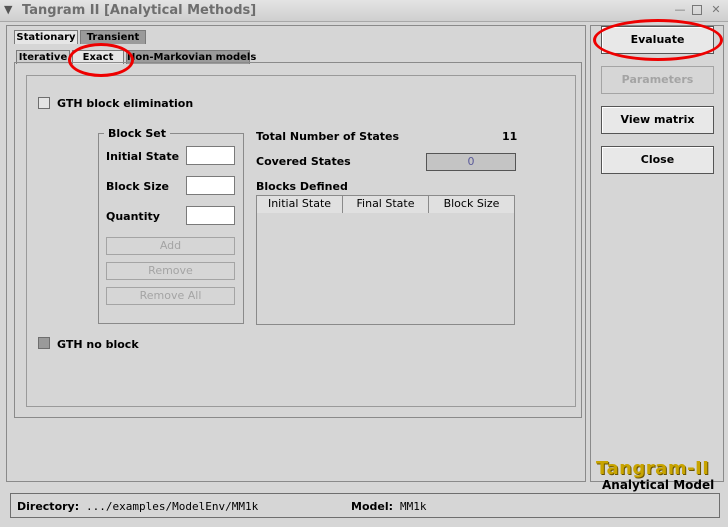 This screenshot has width=728, height=527. Describe the element at coordinates (657, 160) in the screenshot. I see `close-button: Close` at that location.